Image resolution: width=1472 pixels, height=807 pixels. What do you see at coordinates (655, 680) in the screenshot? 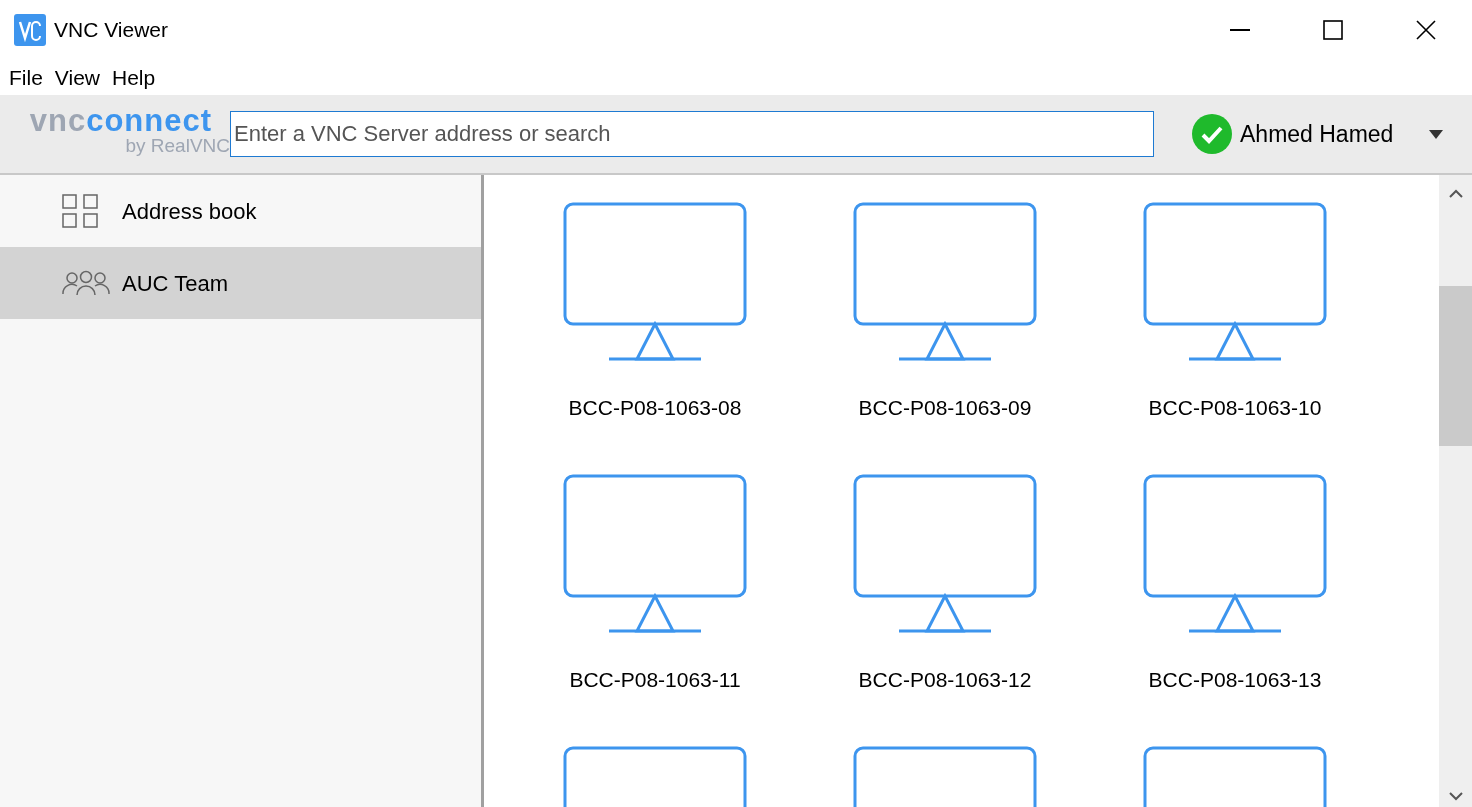
I see `computer-name: BCC-P08-1063-11` at bounding box center [655, 680].